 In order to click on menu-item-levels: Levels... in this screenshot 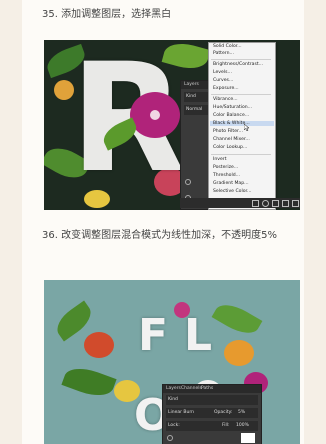, I will do `click(222, 72)`.